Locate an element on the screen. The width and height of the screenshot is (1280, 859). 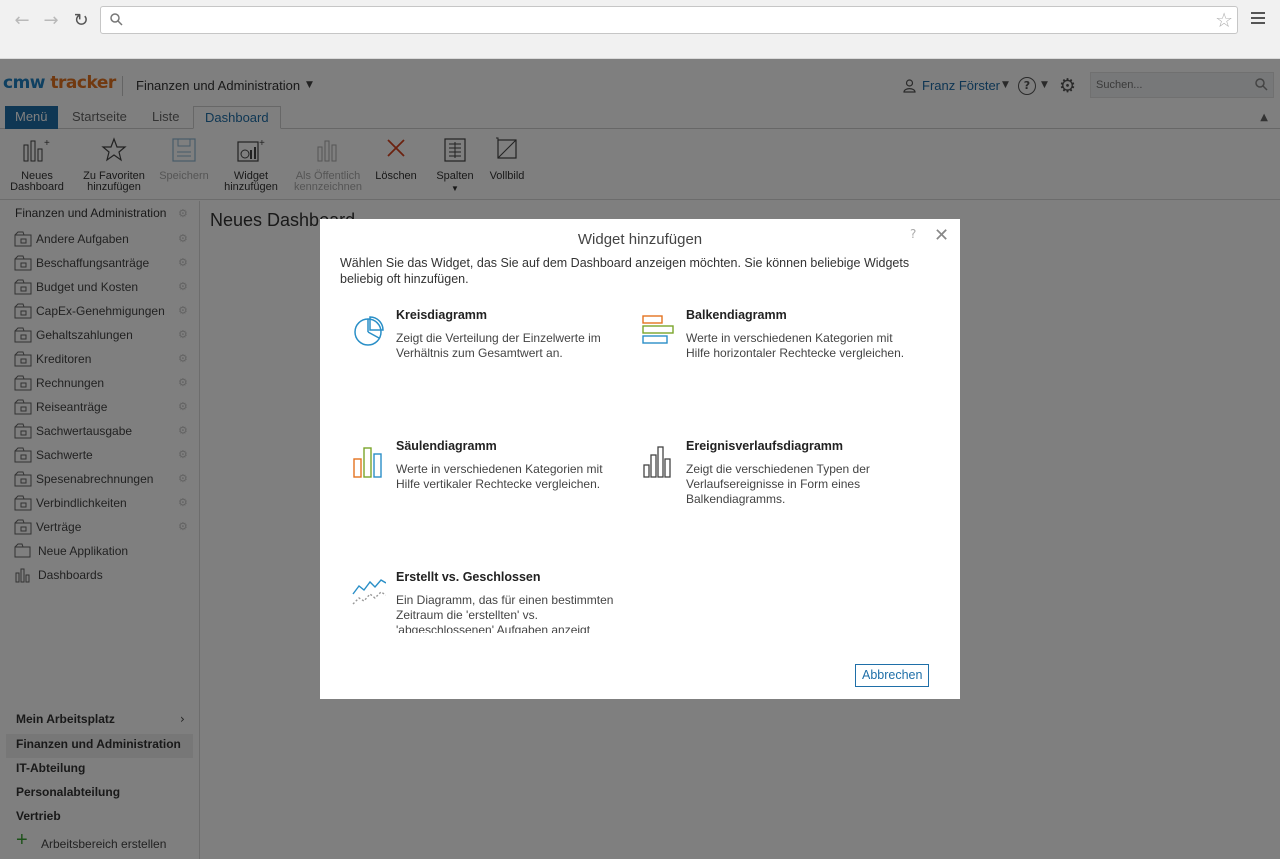
column-chart-icon is located at coordinates (367, 462).